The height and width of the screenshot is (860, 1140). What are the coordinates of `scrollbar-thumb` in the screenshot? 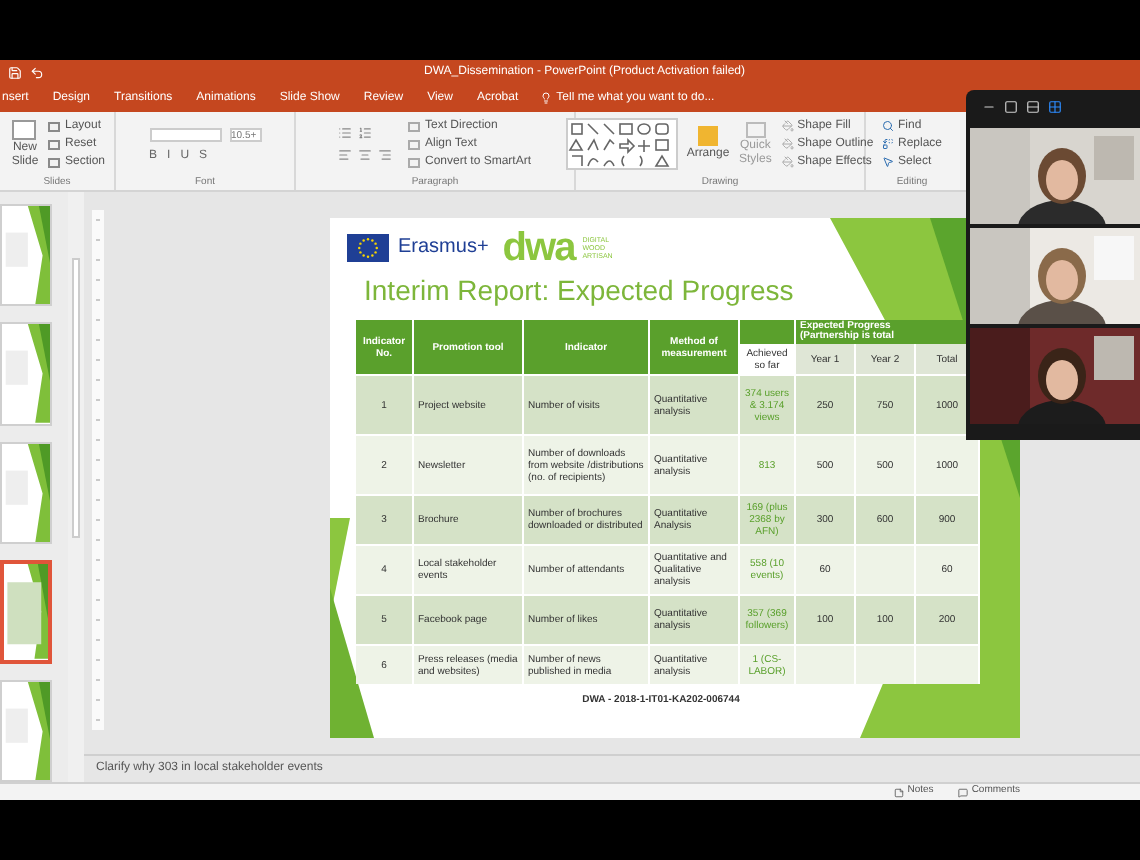 It's located at (76, 398).